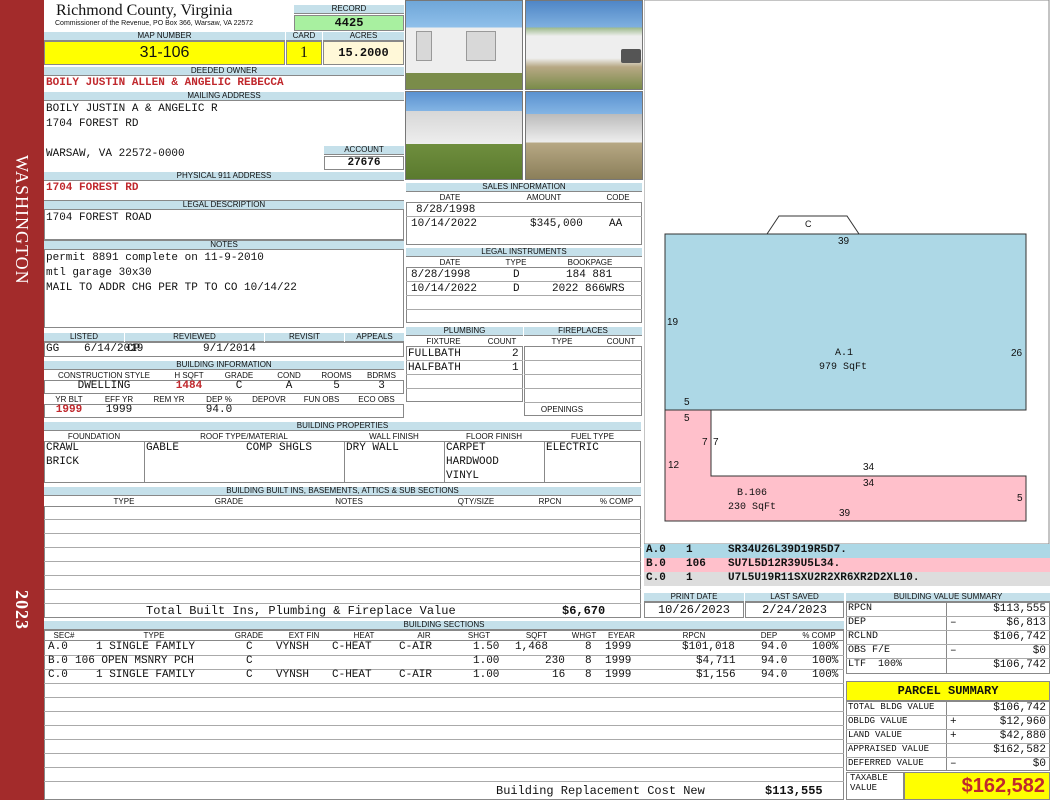  Describe the element at coordinates (787, 550) in the screenshot. I see `sketch-code: SR34U26L39D19R5D7.` at that location.